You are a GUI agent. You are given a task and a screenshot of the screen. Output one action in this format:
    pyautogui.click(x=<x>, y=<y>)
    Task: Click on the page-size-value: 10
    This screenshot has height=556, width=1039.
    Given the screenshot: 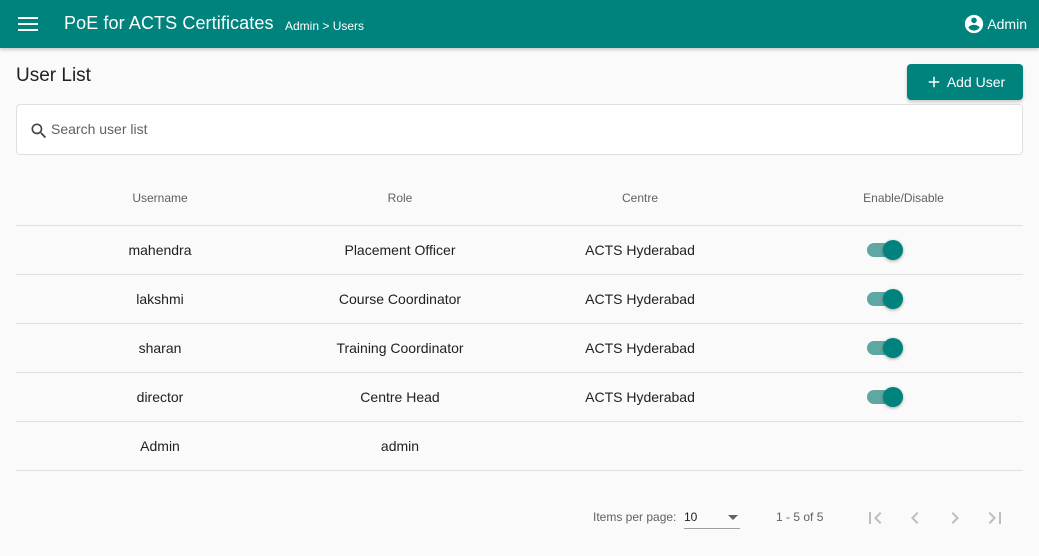 What is the action you would take?
    pyautogui.click(x=691, y=517)
    